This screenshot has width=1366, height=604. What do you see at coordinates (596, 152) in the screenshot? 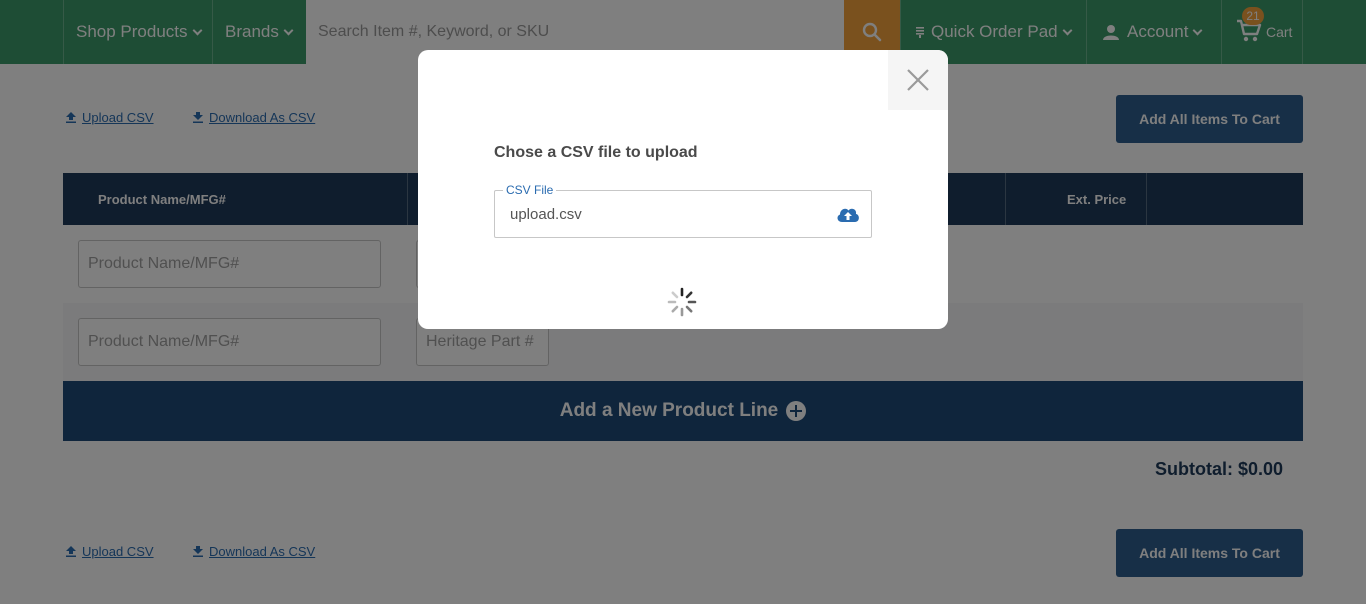
I see `modal-title: Chose a CSV file to upload` at bounding box center [596, 152].